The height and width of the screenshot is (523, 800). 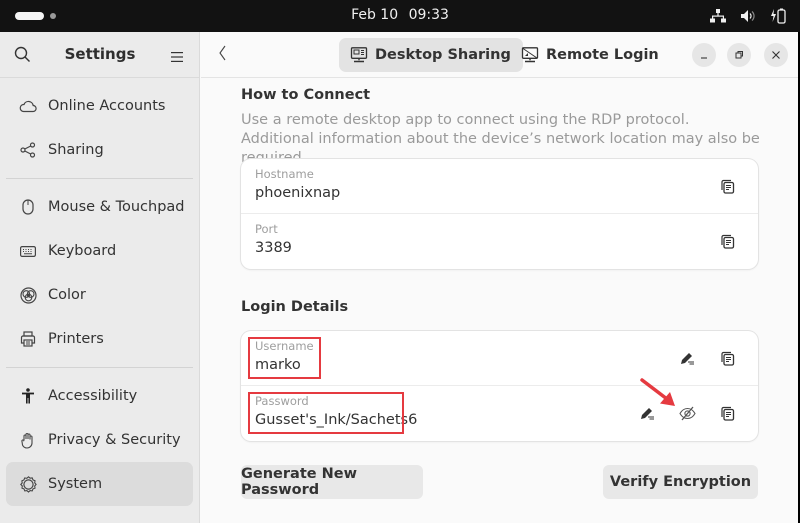 I want to click on volume-icon, so click(x=748, y=16).